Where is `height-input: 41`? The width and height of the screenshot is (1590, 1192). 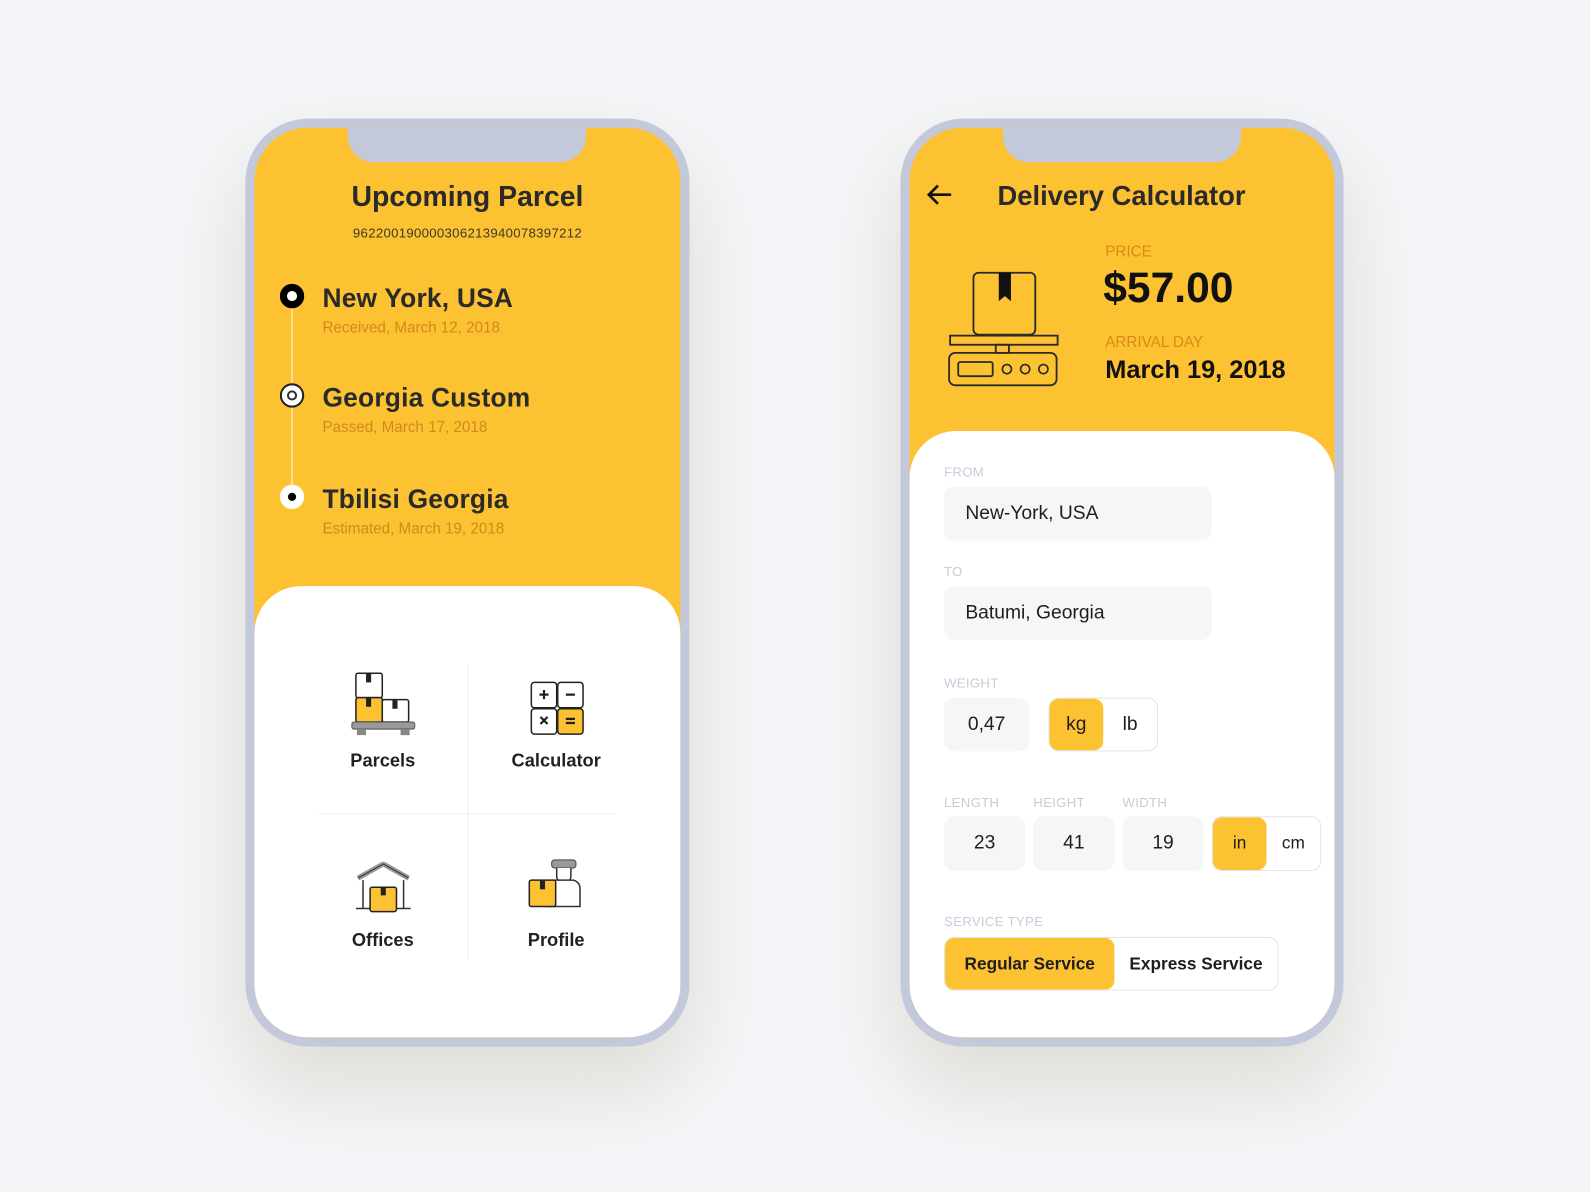
height-input: 41 is located at coordinates (1074, 844).